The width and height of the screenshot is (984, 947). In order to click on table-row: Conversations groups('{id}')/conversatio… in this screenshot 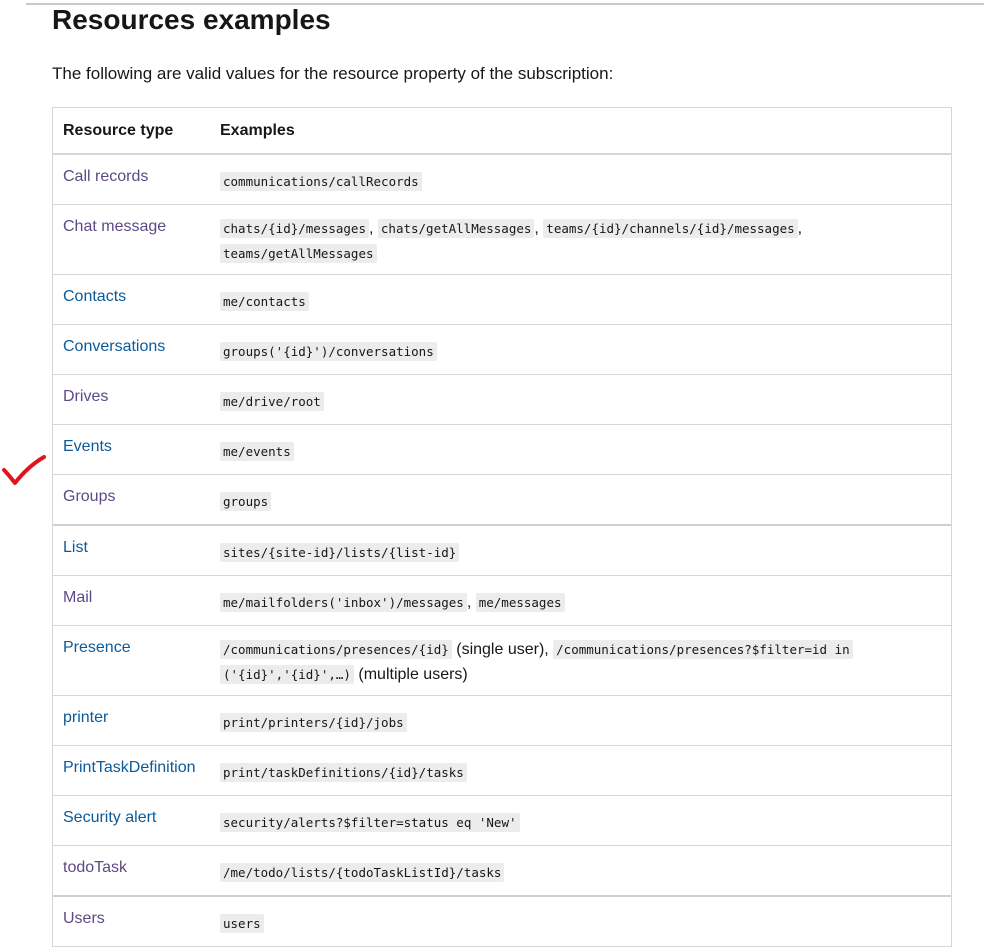, I will do `click(502, 349)`.